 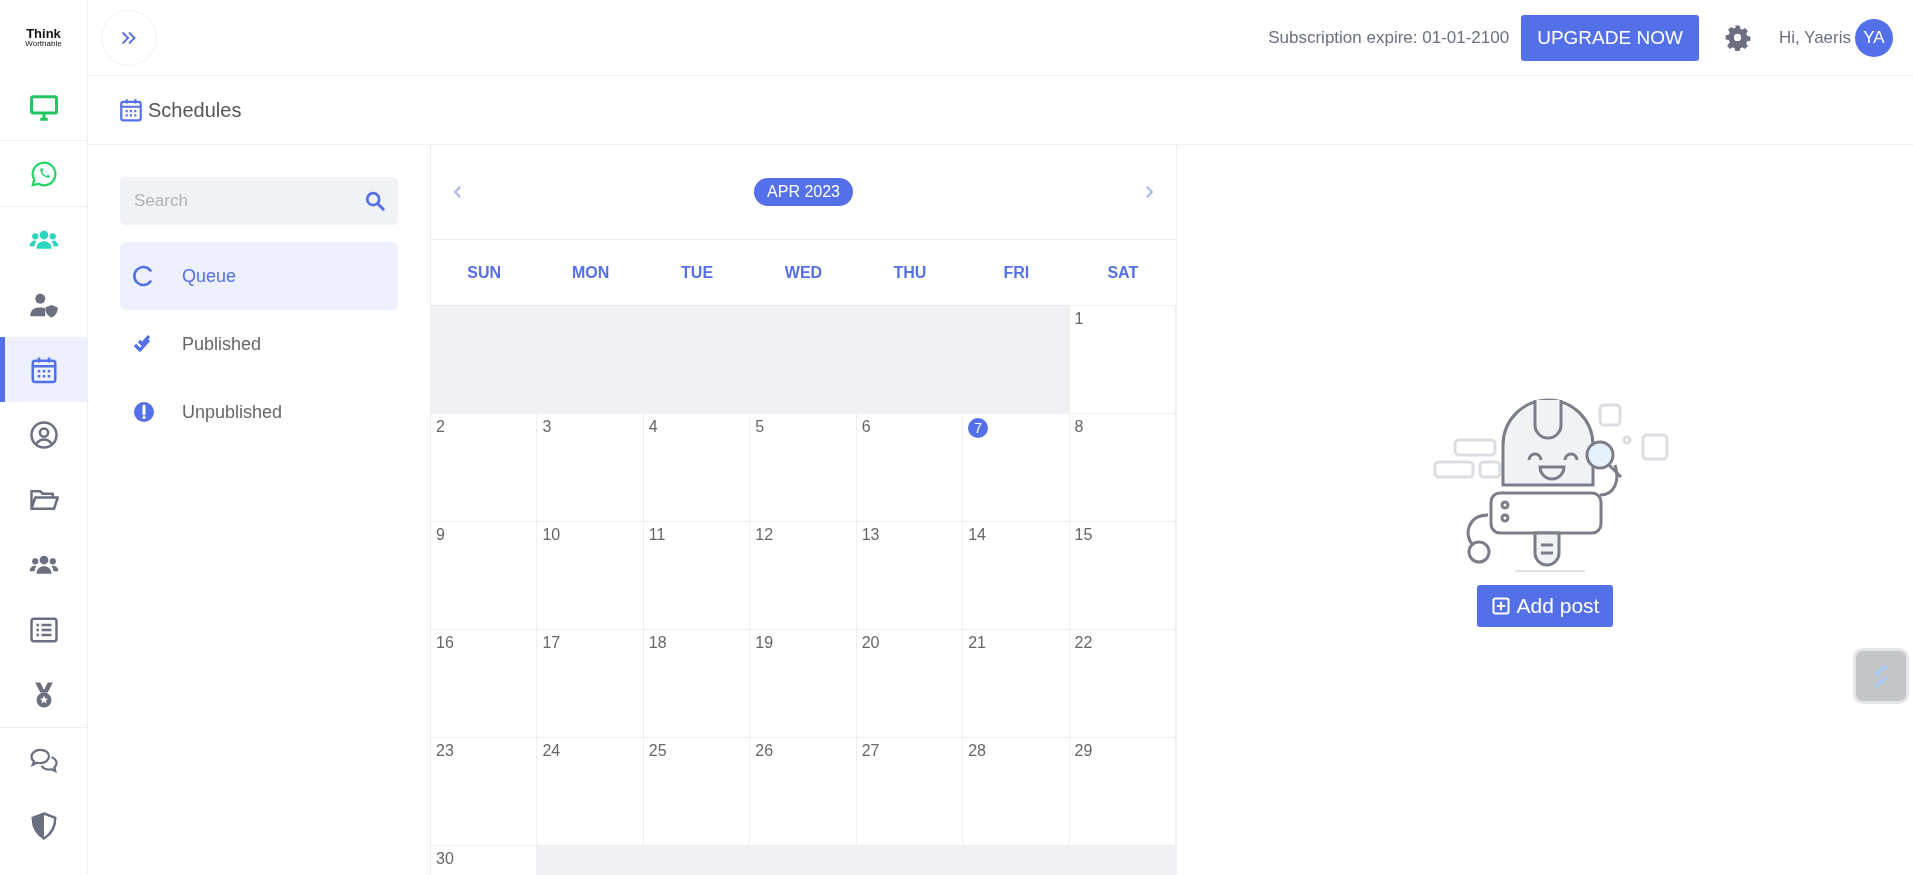 What do you see at coordinates (43, 434) in the screenshot?
I see `user-circle-icon` at bounding box center [43, 434].